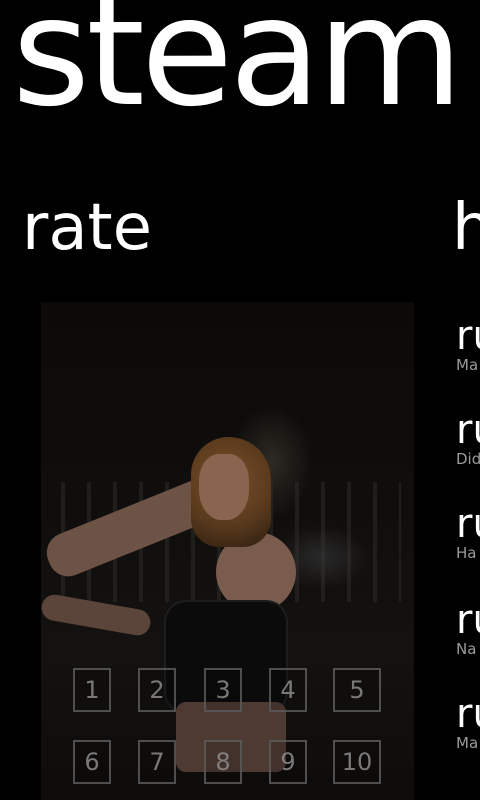 Image resolution: width=480 pixels, height=800 pixels. I want to click on history-item: ru Na, so click(468, 629).